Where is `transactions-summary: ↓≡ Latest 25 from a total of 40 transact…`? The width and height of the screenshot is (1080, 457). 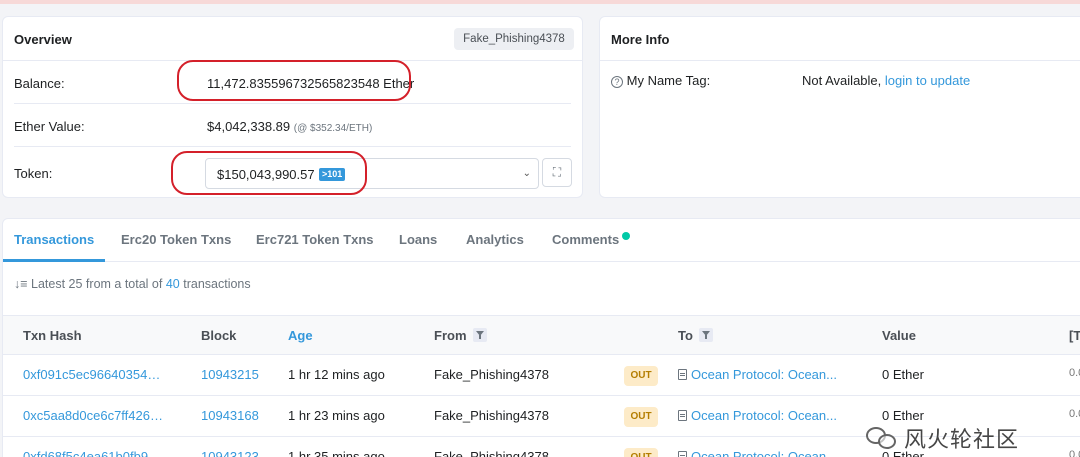
transactions-summary: ↓≡ Latest 25 from a total of 40 transact… is located at coordinates (132, 284).